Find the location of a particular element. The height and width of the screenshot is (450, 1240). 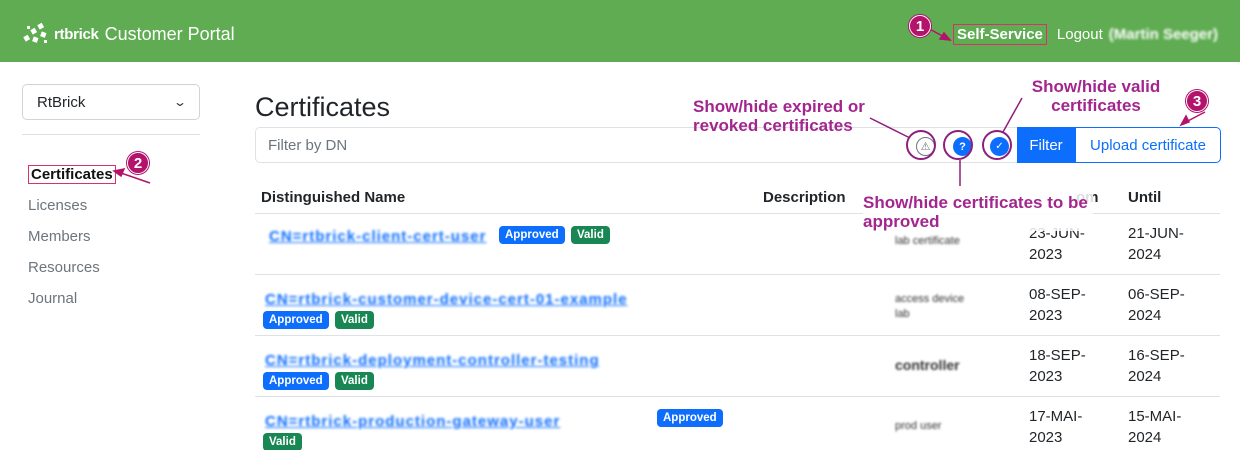

column-header-description: Description is located at coordinates (804, 197).